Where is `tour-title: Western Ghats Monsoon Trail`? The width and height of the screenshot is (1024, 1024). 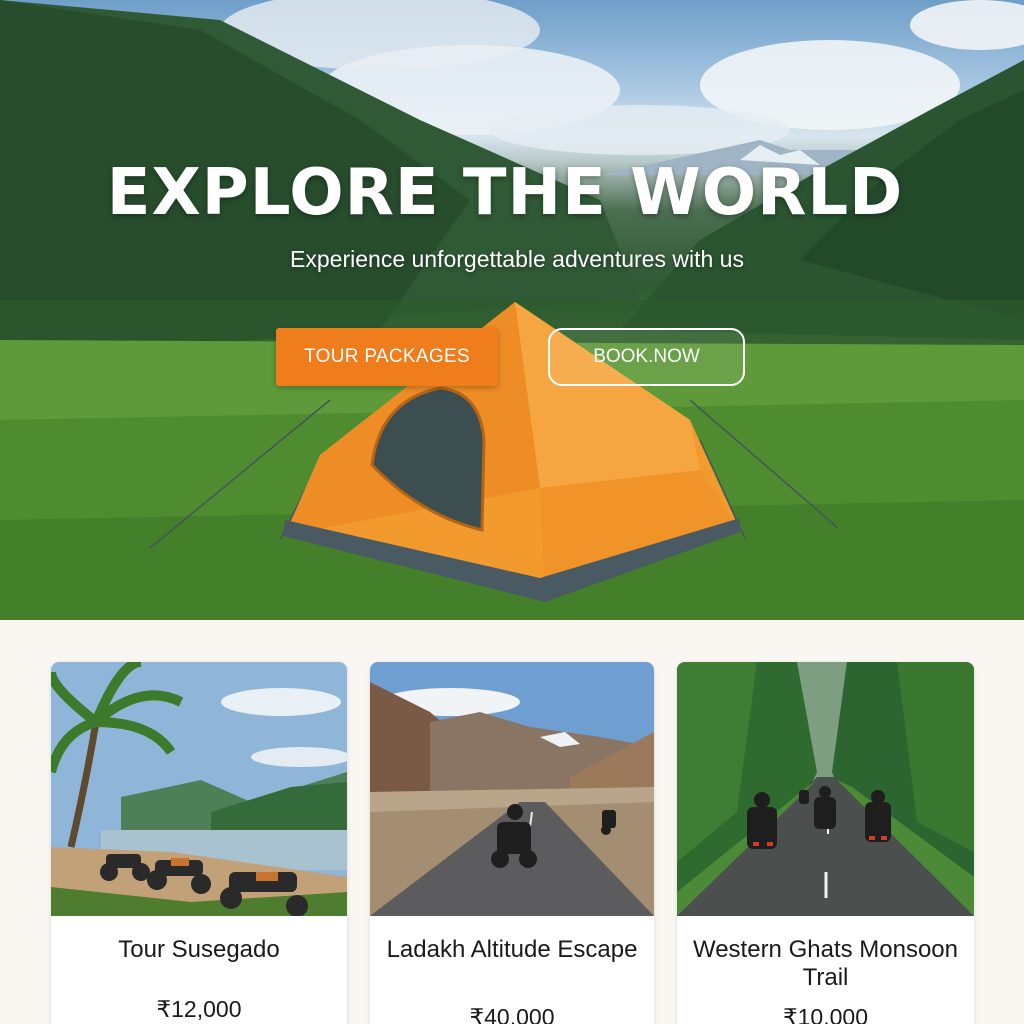
tour-title: Western Ghats Monsoon Trail is located at coordinates (825, 963).